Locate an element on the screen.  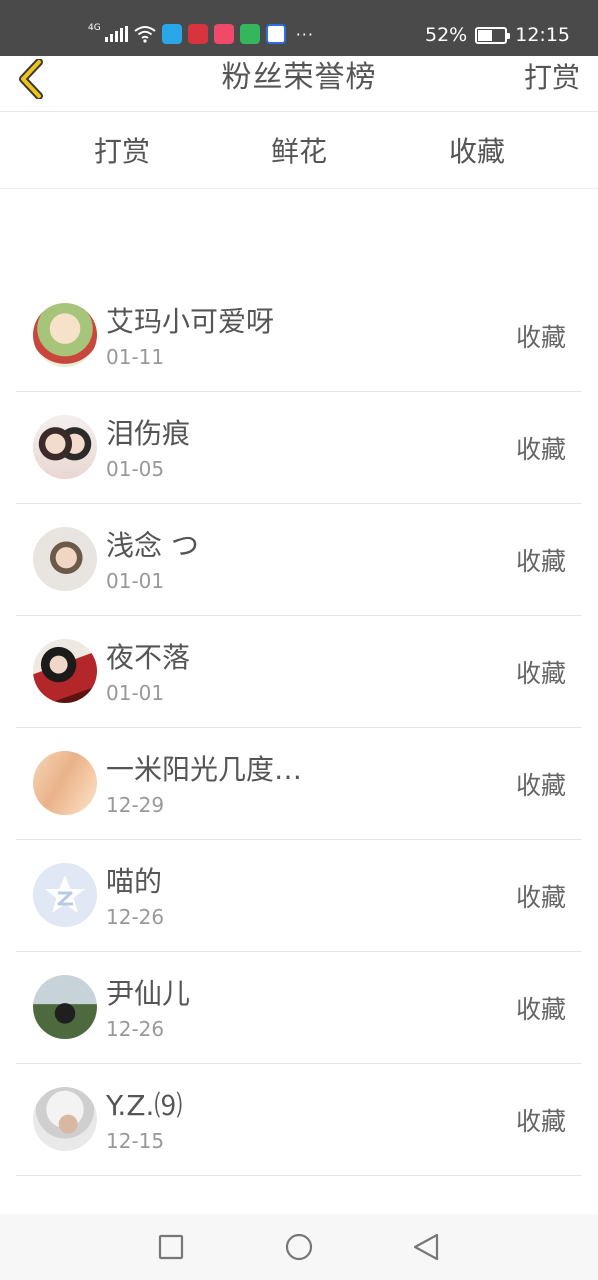
tab-bar: 打赏 鲜花 收藏 is located at coordinates (299, 151).